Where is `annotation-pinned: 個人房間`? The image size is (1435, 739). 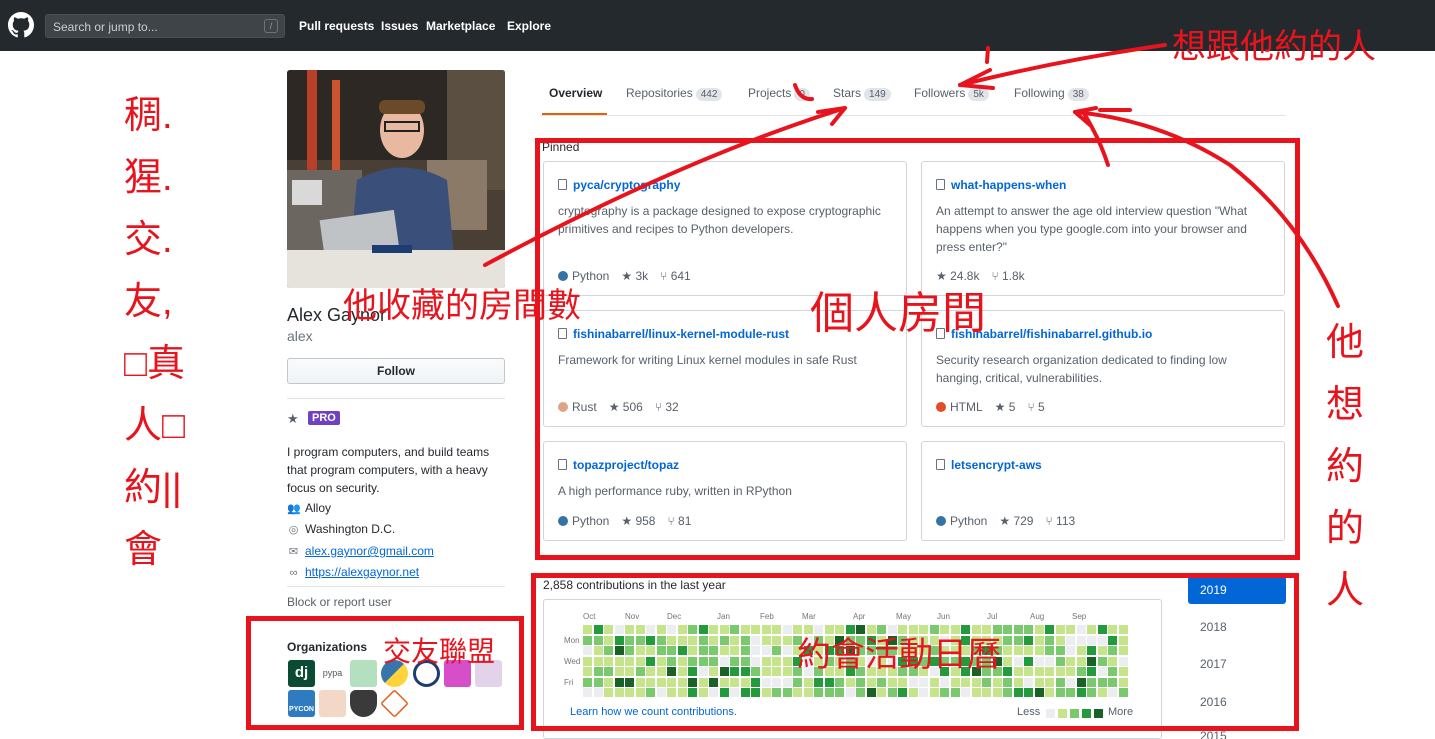
annotation-pinned: 個人房間 is located at coordinates (898, 313).